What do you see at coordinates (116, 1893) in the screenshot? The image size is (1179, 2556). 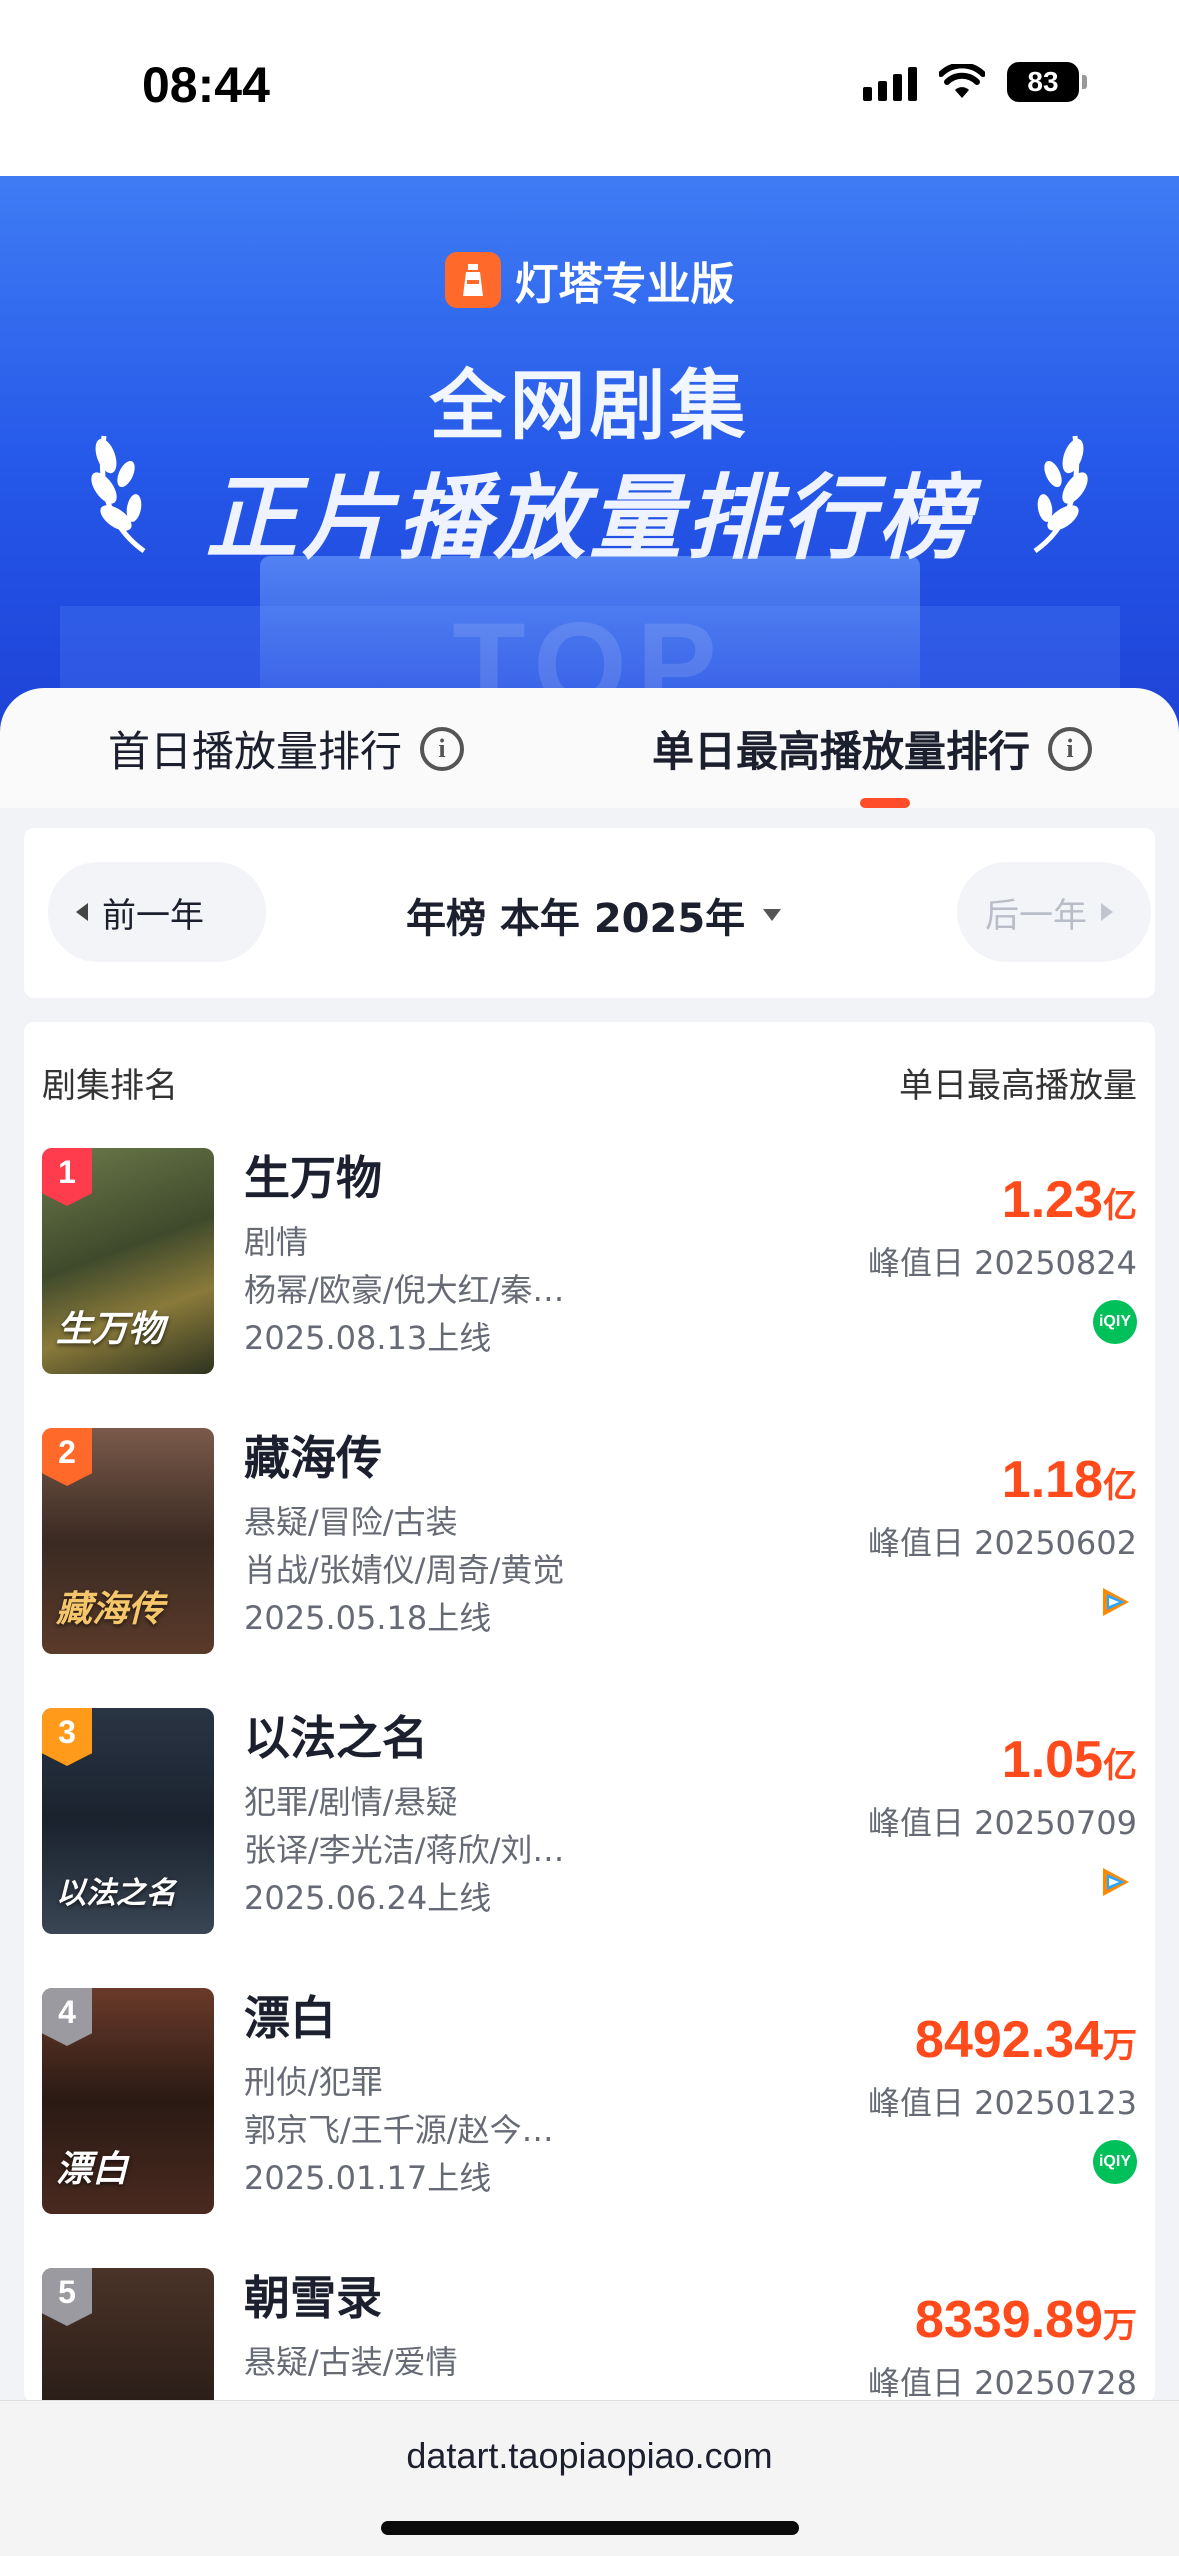 I see `poster-title: 以法之名` at bounding box center [116, 1893].